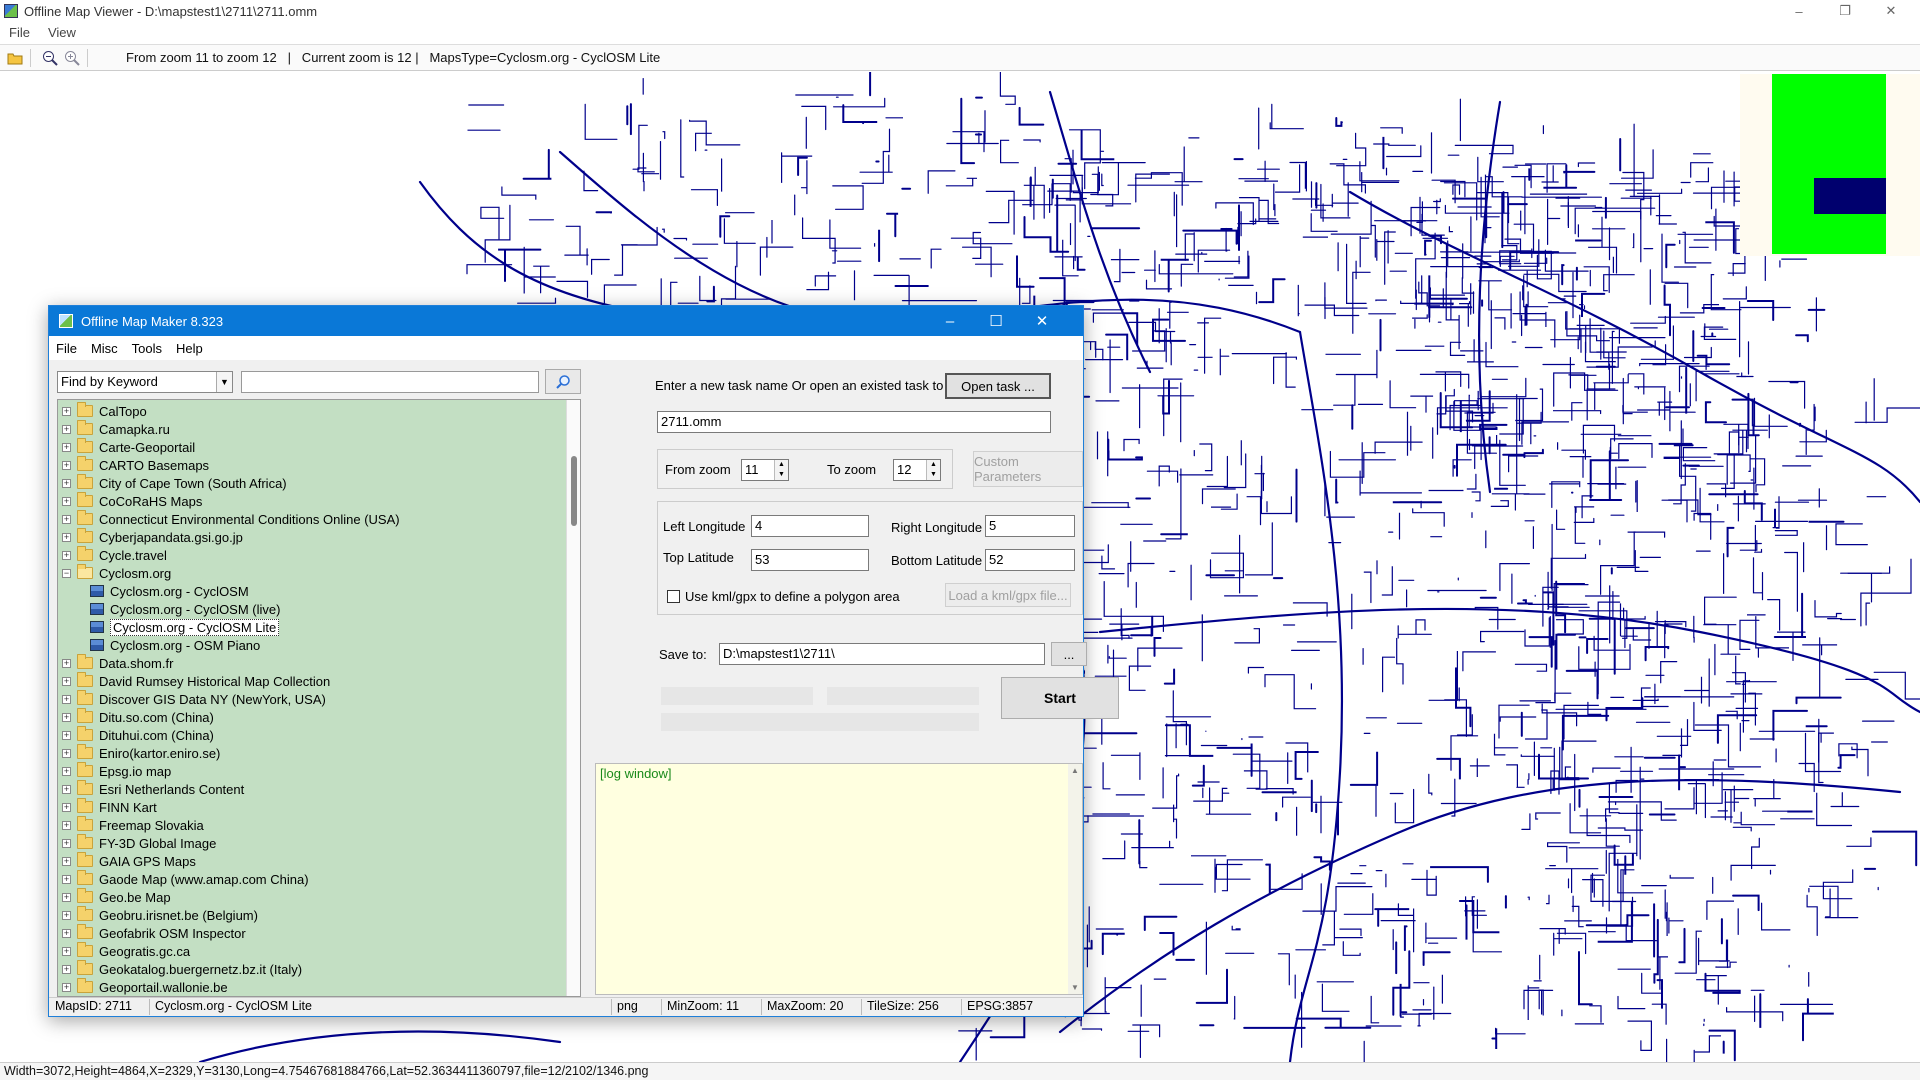 The width and height of the screenshot is (1920, 1080). What do you see at coordinates (180, 969) in the screenshot?
I see `tree-folder-item: + Geokatalog.buergernetz.bz.it (Italy)` at bounding box center [180, 969].